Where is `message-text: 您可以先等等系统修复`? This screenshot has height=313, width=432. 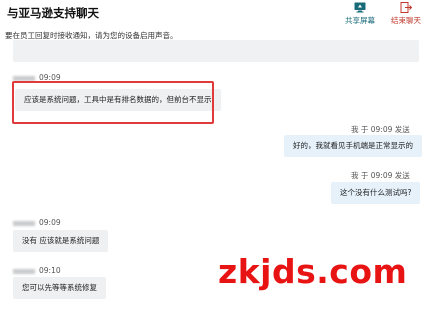 message-text: 您可以先等等系统修复 is located at coordinates (59, 287).